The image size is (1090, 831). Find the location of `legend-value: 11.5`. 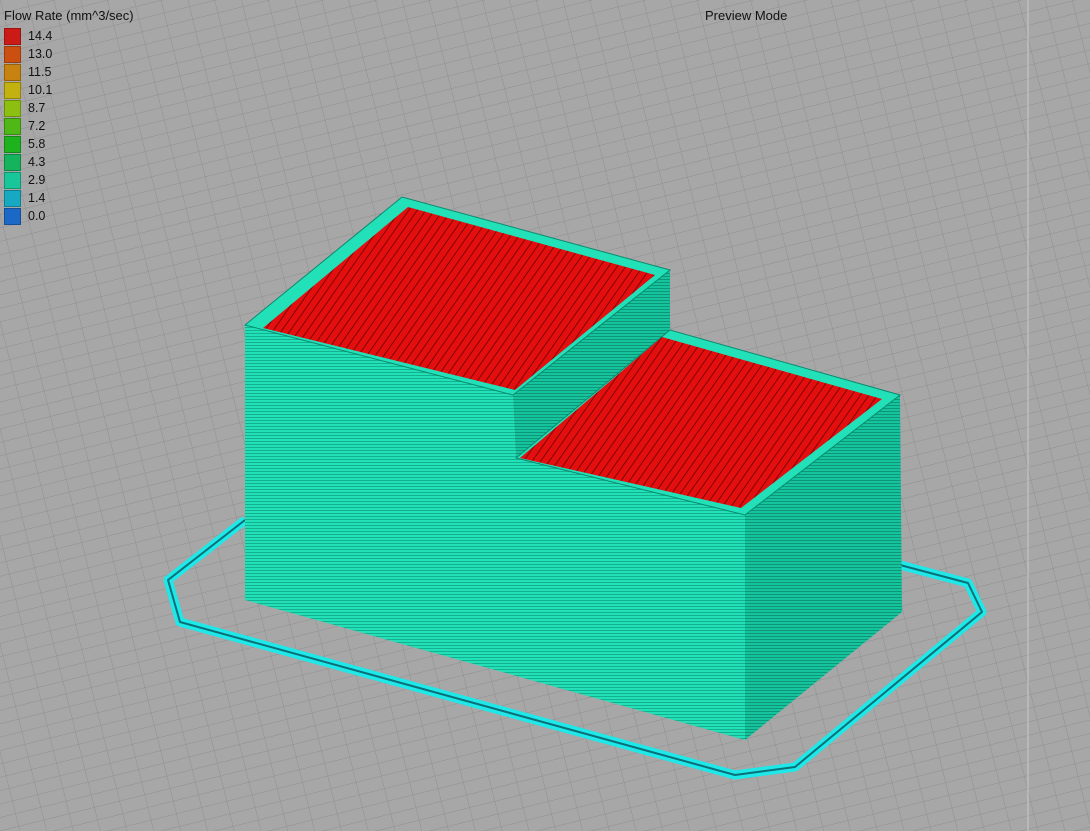

legend-value: 11.5 is located at coordinates (40, 72).